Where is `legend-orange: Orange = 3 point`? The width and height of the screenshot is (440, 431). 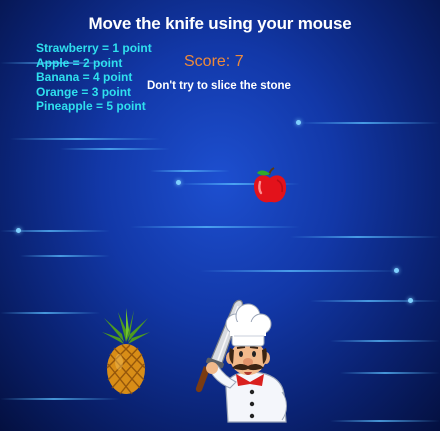 legend-orange: Orange = 3 point is located at coordinates (84, 91).